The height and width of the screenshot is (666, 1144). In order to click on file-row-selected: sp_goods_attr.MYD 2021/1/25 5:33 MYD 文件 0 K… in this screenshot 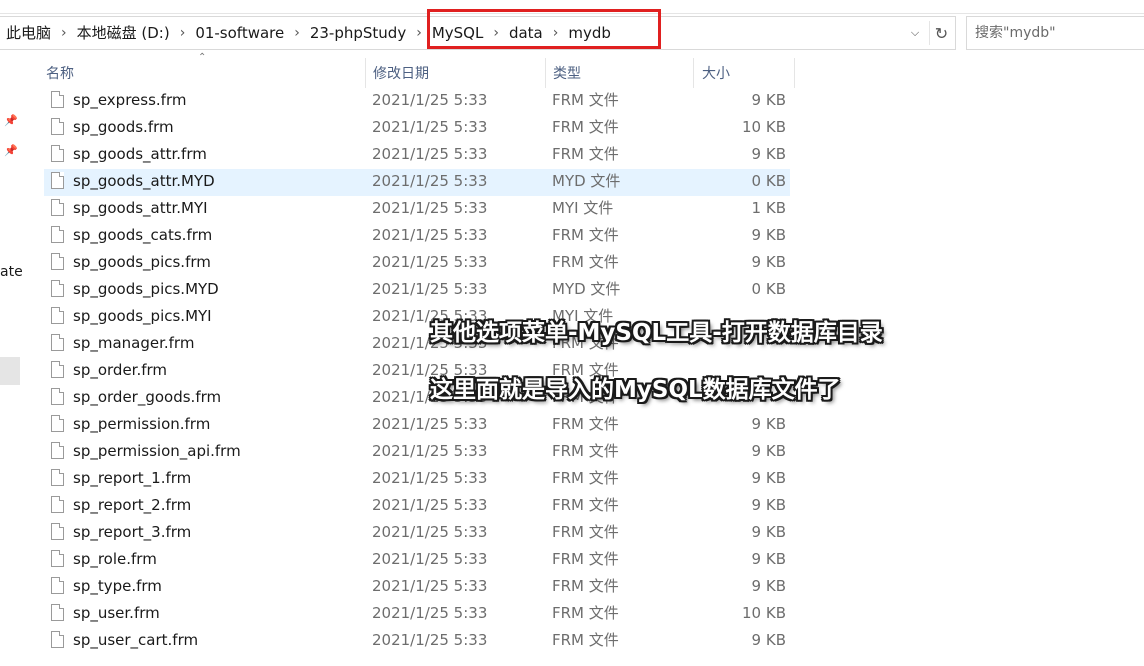, I will do `click(417, 182)`.